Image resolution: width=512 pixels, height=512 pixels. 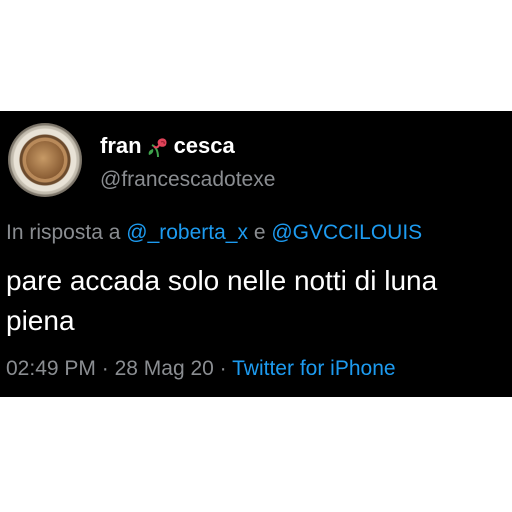 I want to click on reply-mention-roberta: @_roberta_x, so click(x=187, y=232).